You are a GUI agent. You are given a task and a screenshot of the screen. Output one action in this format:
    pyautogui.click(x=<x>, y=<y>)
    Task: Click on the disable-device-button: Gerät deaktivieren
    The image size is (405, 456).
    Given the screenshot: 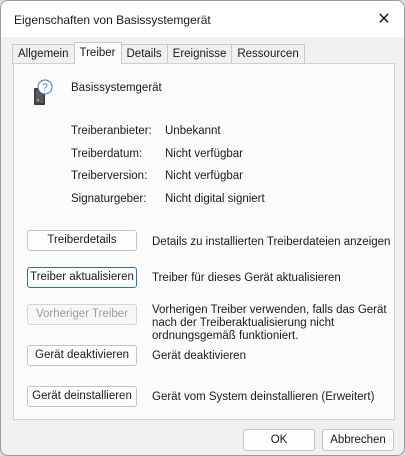 What is the action you would take?
    pyautogui.click(x=82, y=355)
    